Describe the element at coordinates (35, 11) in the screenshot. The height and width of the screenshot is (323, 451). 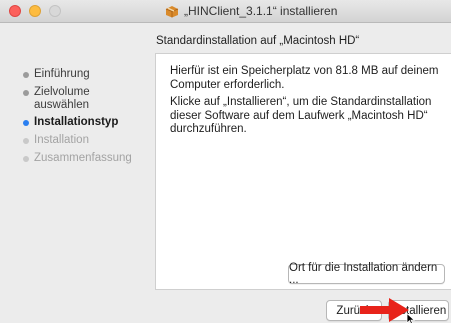
I see `minimize-button` at that location.